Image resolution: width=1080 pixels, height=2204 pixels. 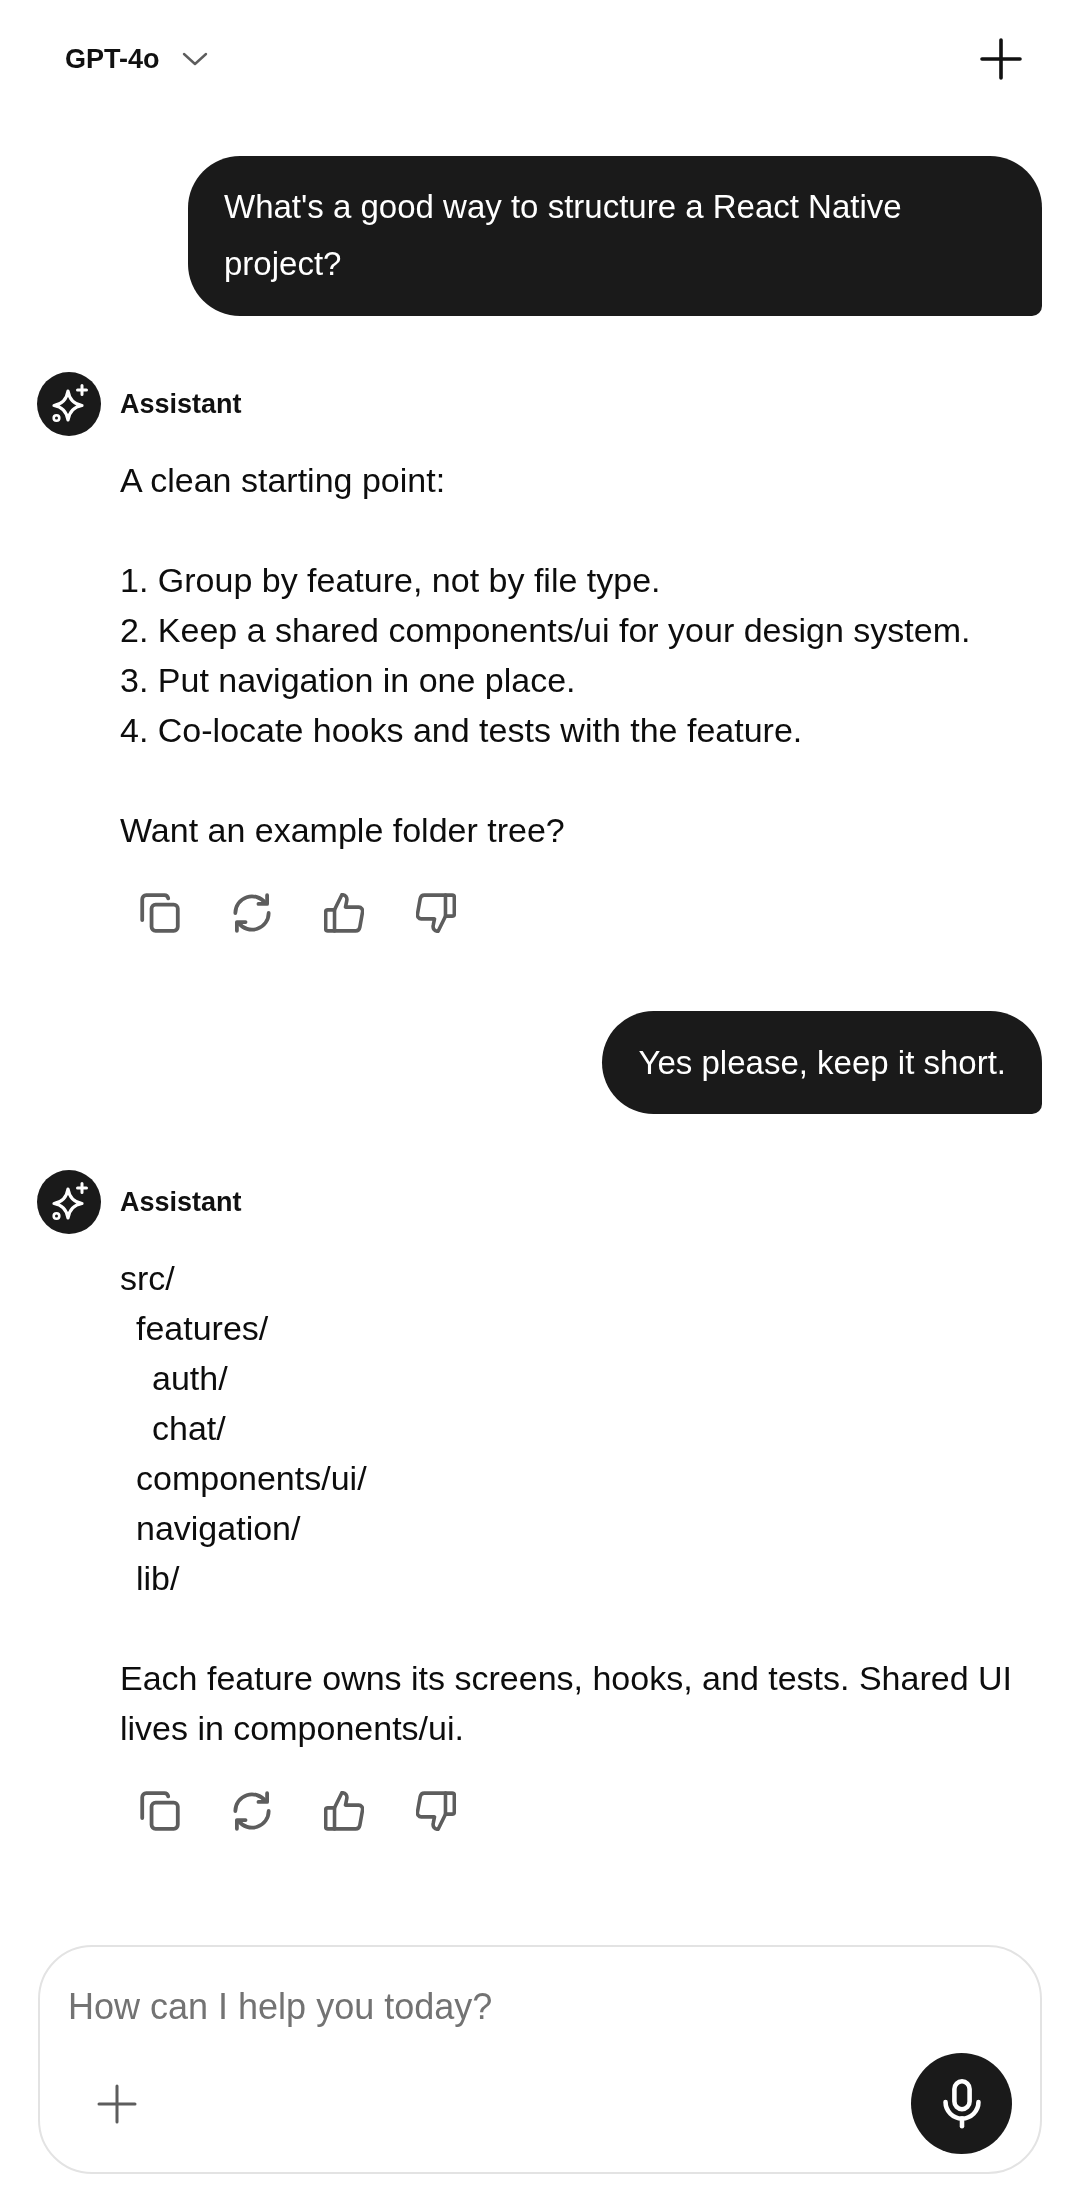 I want to click on chevron-down-icon, so click(x=194, y=59).